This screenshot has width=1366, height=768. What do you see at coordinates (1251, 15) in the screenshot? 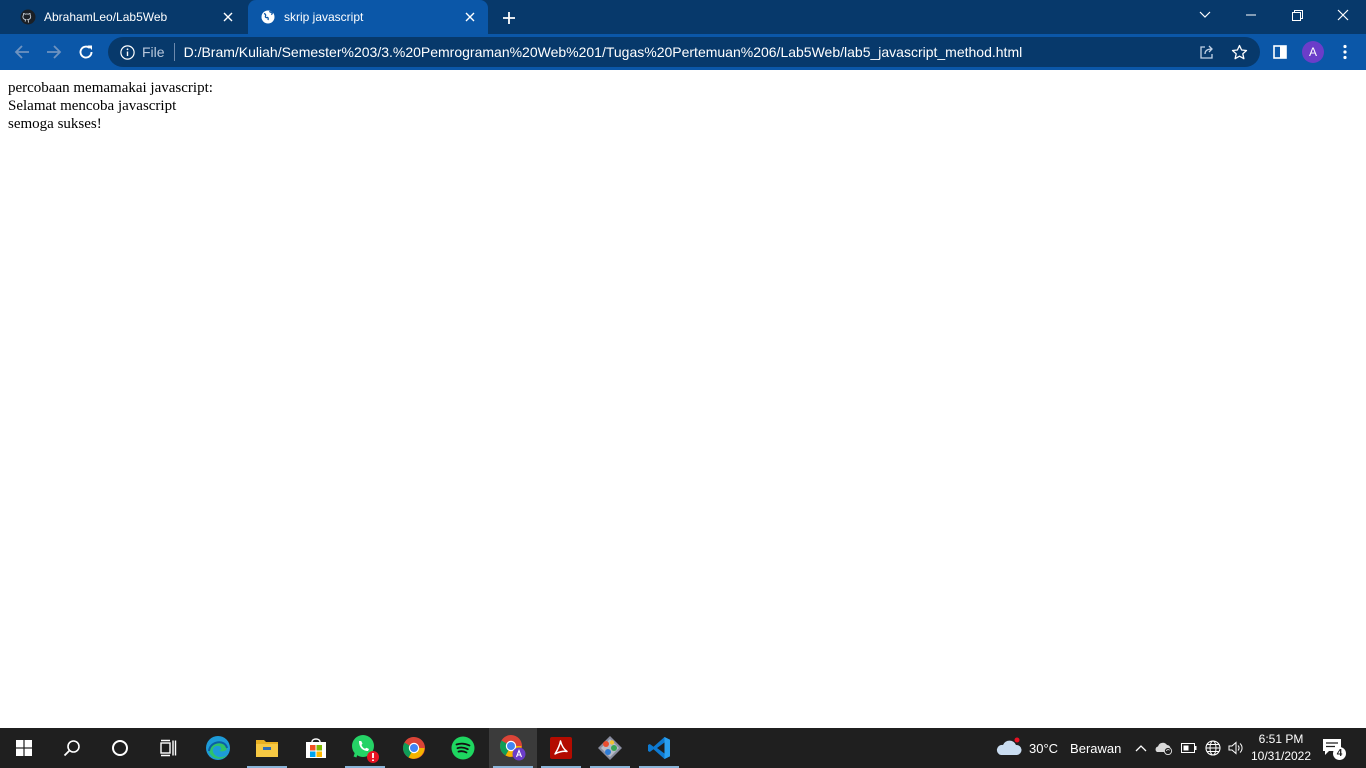
I see `minimize-icon` at bounding box center [1251, 15].